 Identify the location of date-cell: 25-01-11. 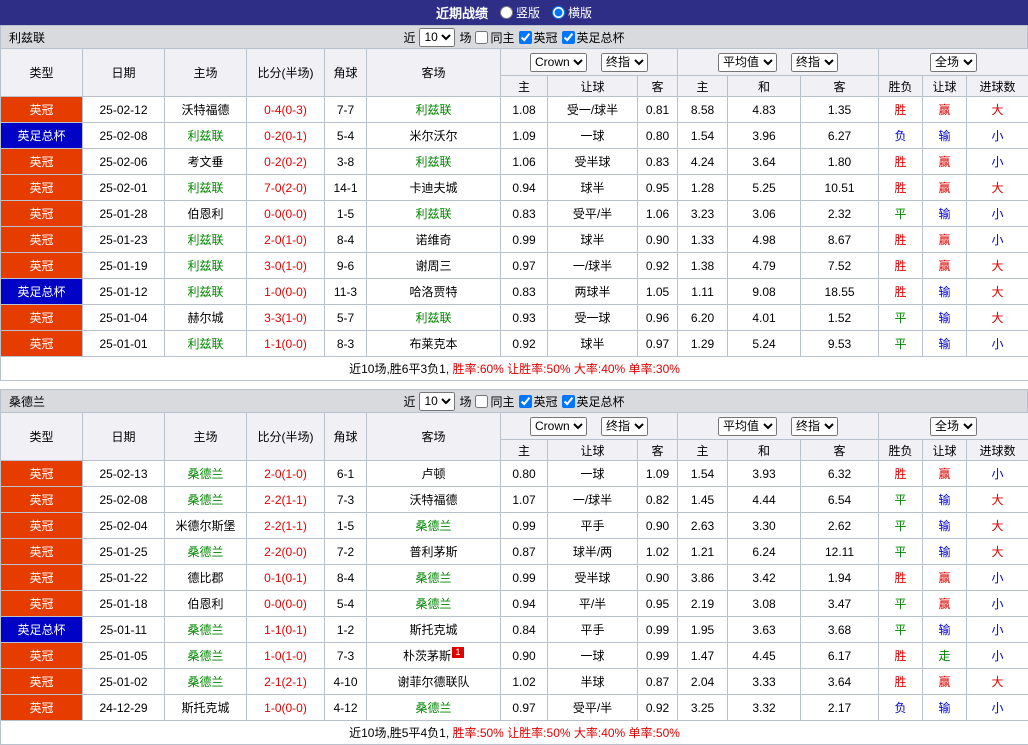
(124, 630).